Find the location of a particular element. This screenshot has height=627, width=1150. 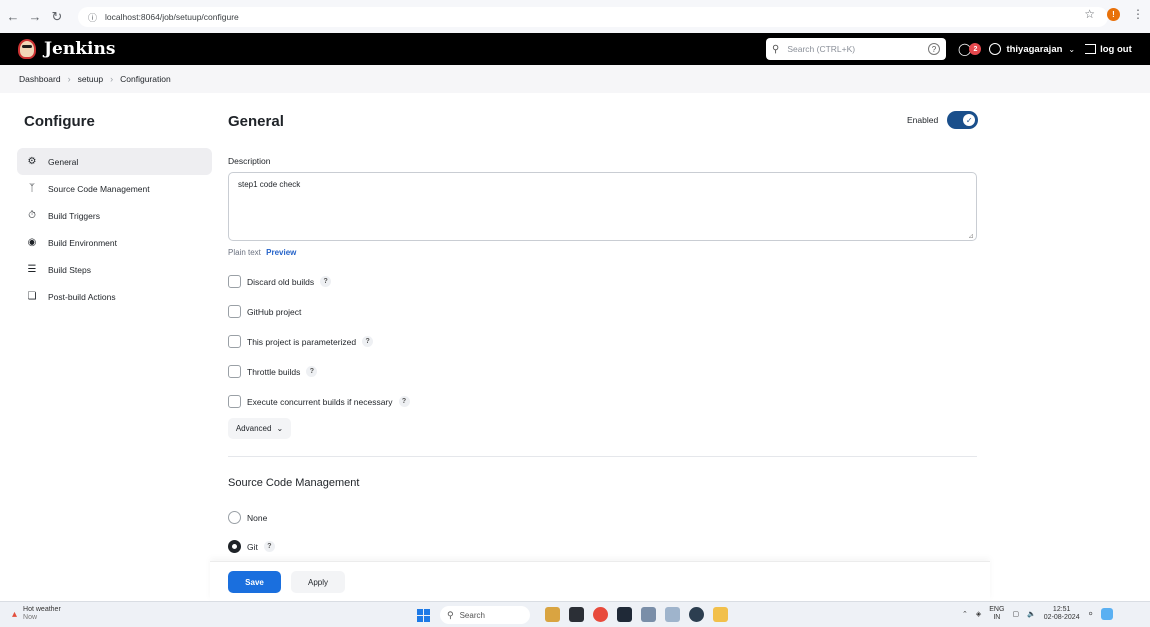

sidebar-item-label: Post-build Actions is located at coordinates (82, 296).